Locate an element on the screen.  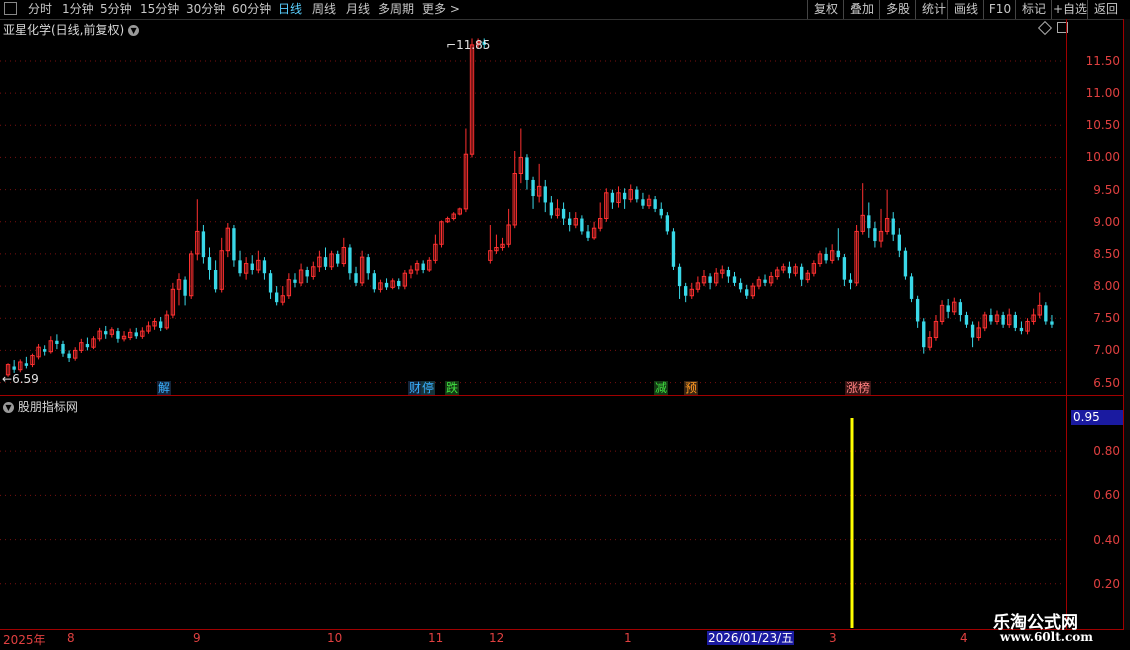
indicator-value-badge: 0.95 is located at coordinates (1098, 417).